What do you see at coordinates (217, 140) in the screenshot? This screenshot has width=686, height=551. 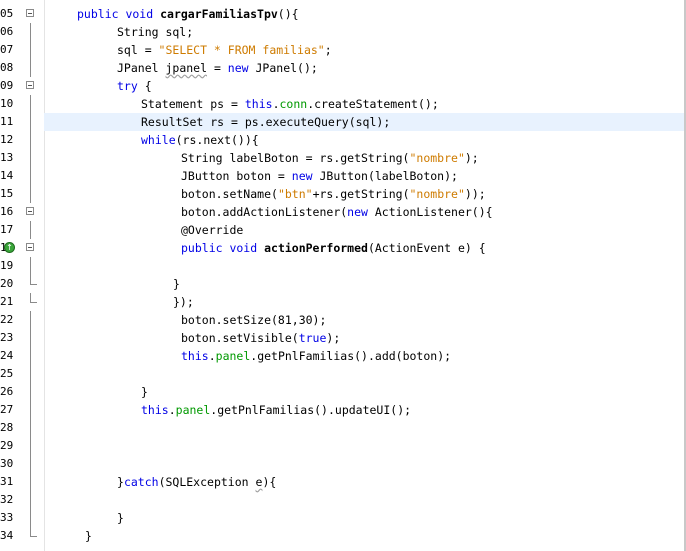 I see `code-token: (rs.next()){` at bounding box center [217, 140].